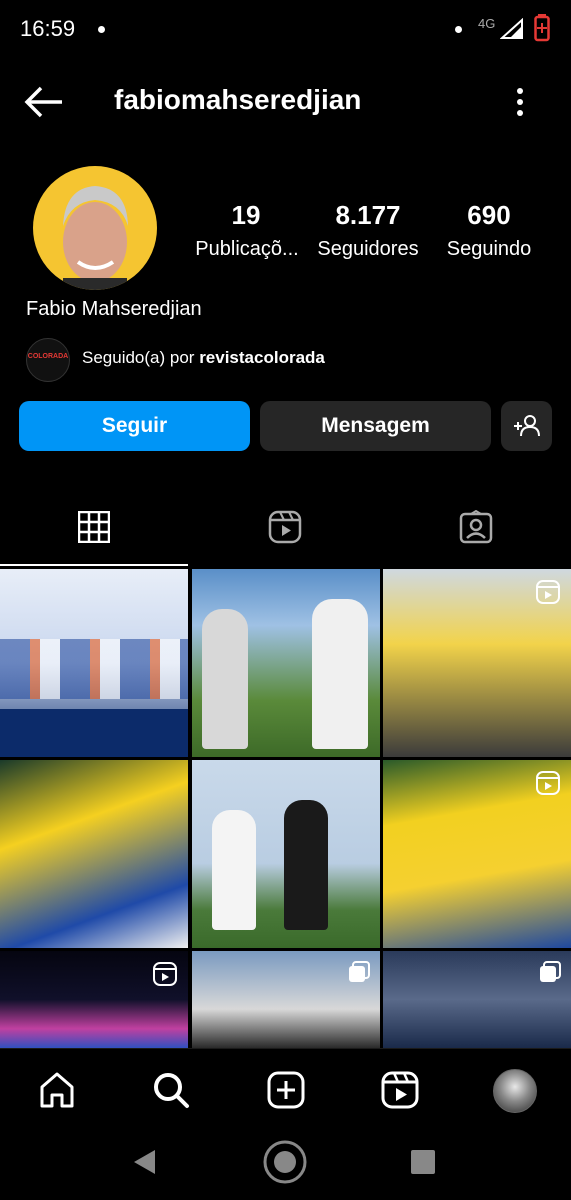 This screenshot has width=571, height=1200. What do you see at coordinates (246, 215) in the screenshot?
I see `posts-count: 19` at bounding box center [246, 215].